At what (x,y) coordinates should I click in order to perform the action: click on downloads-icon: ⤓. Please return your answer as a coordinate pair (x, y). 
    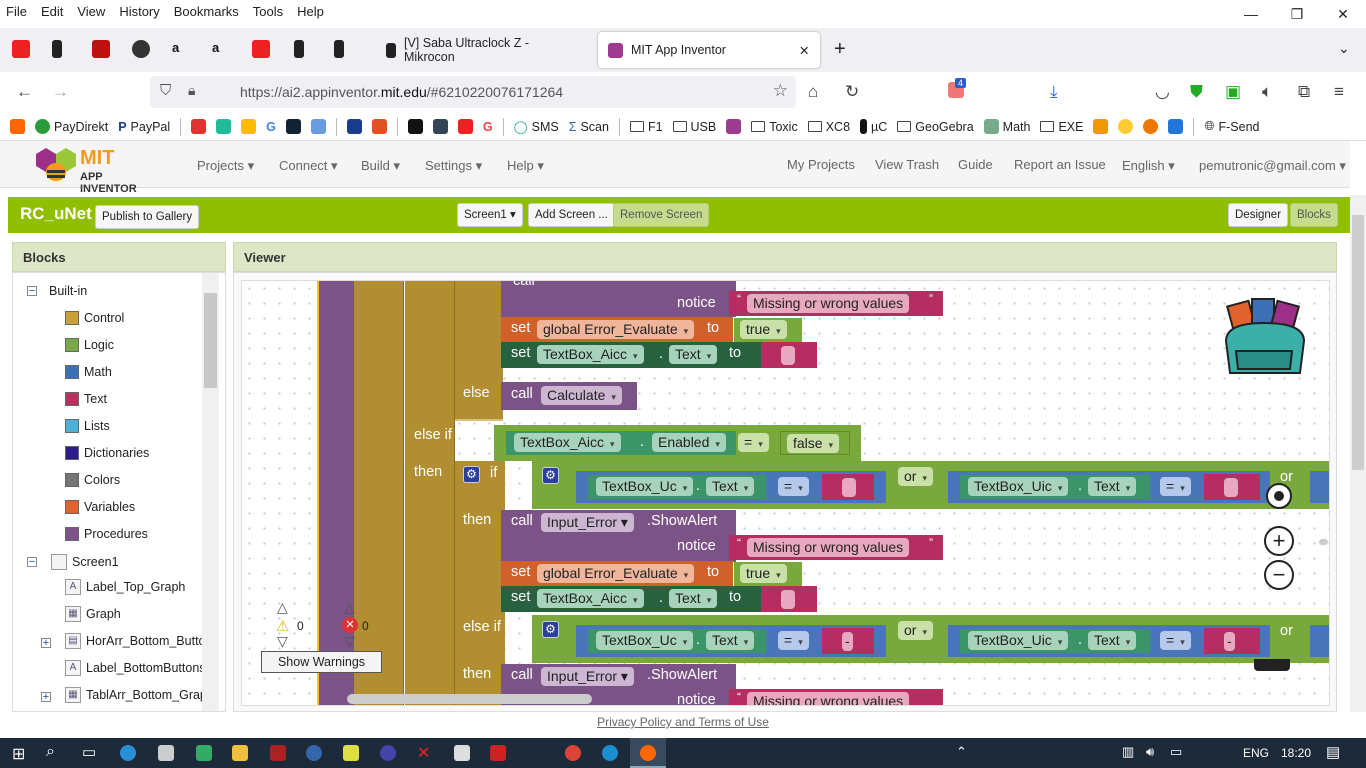
    Looking at the image, I should click on (1054, 92).